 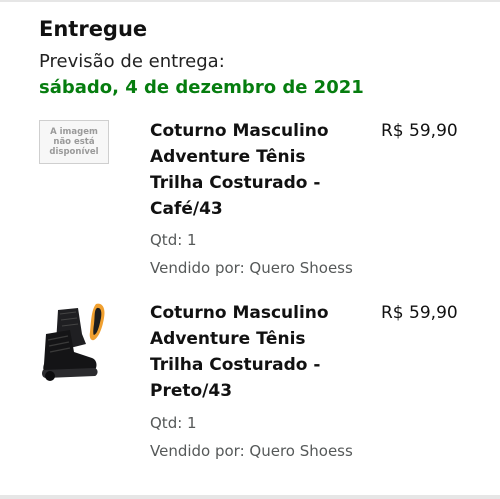 What do you see at coordinates (93, 29) in the screenshot?
I see `delivery-status: Entregue` at bounding box center [93, 29].